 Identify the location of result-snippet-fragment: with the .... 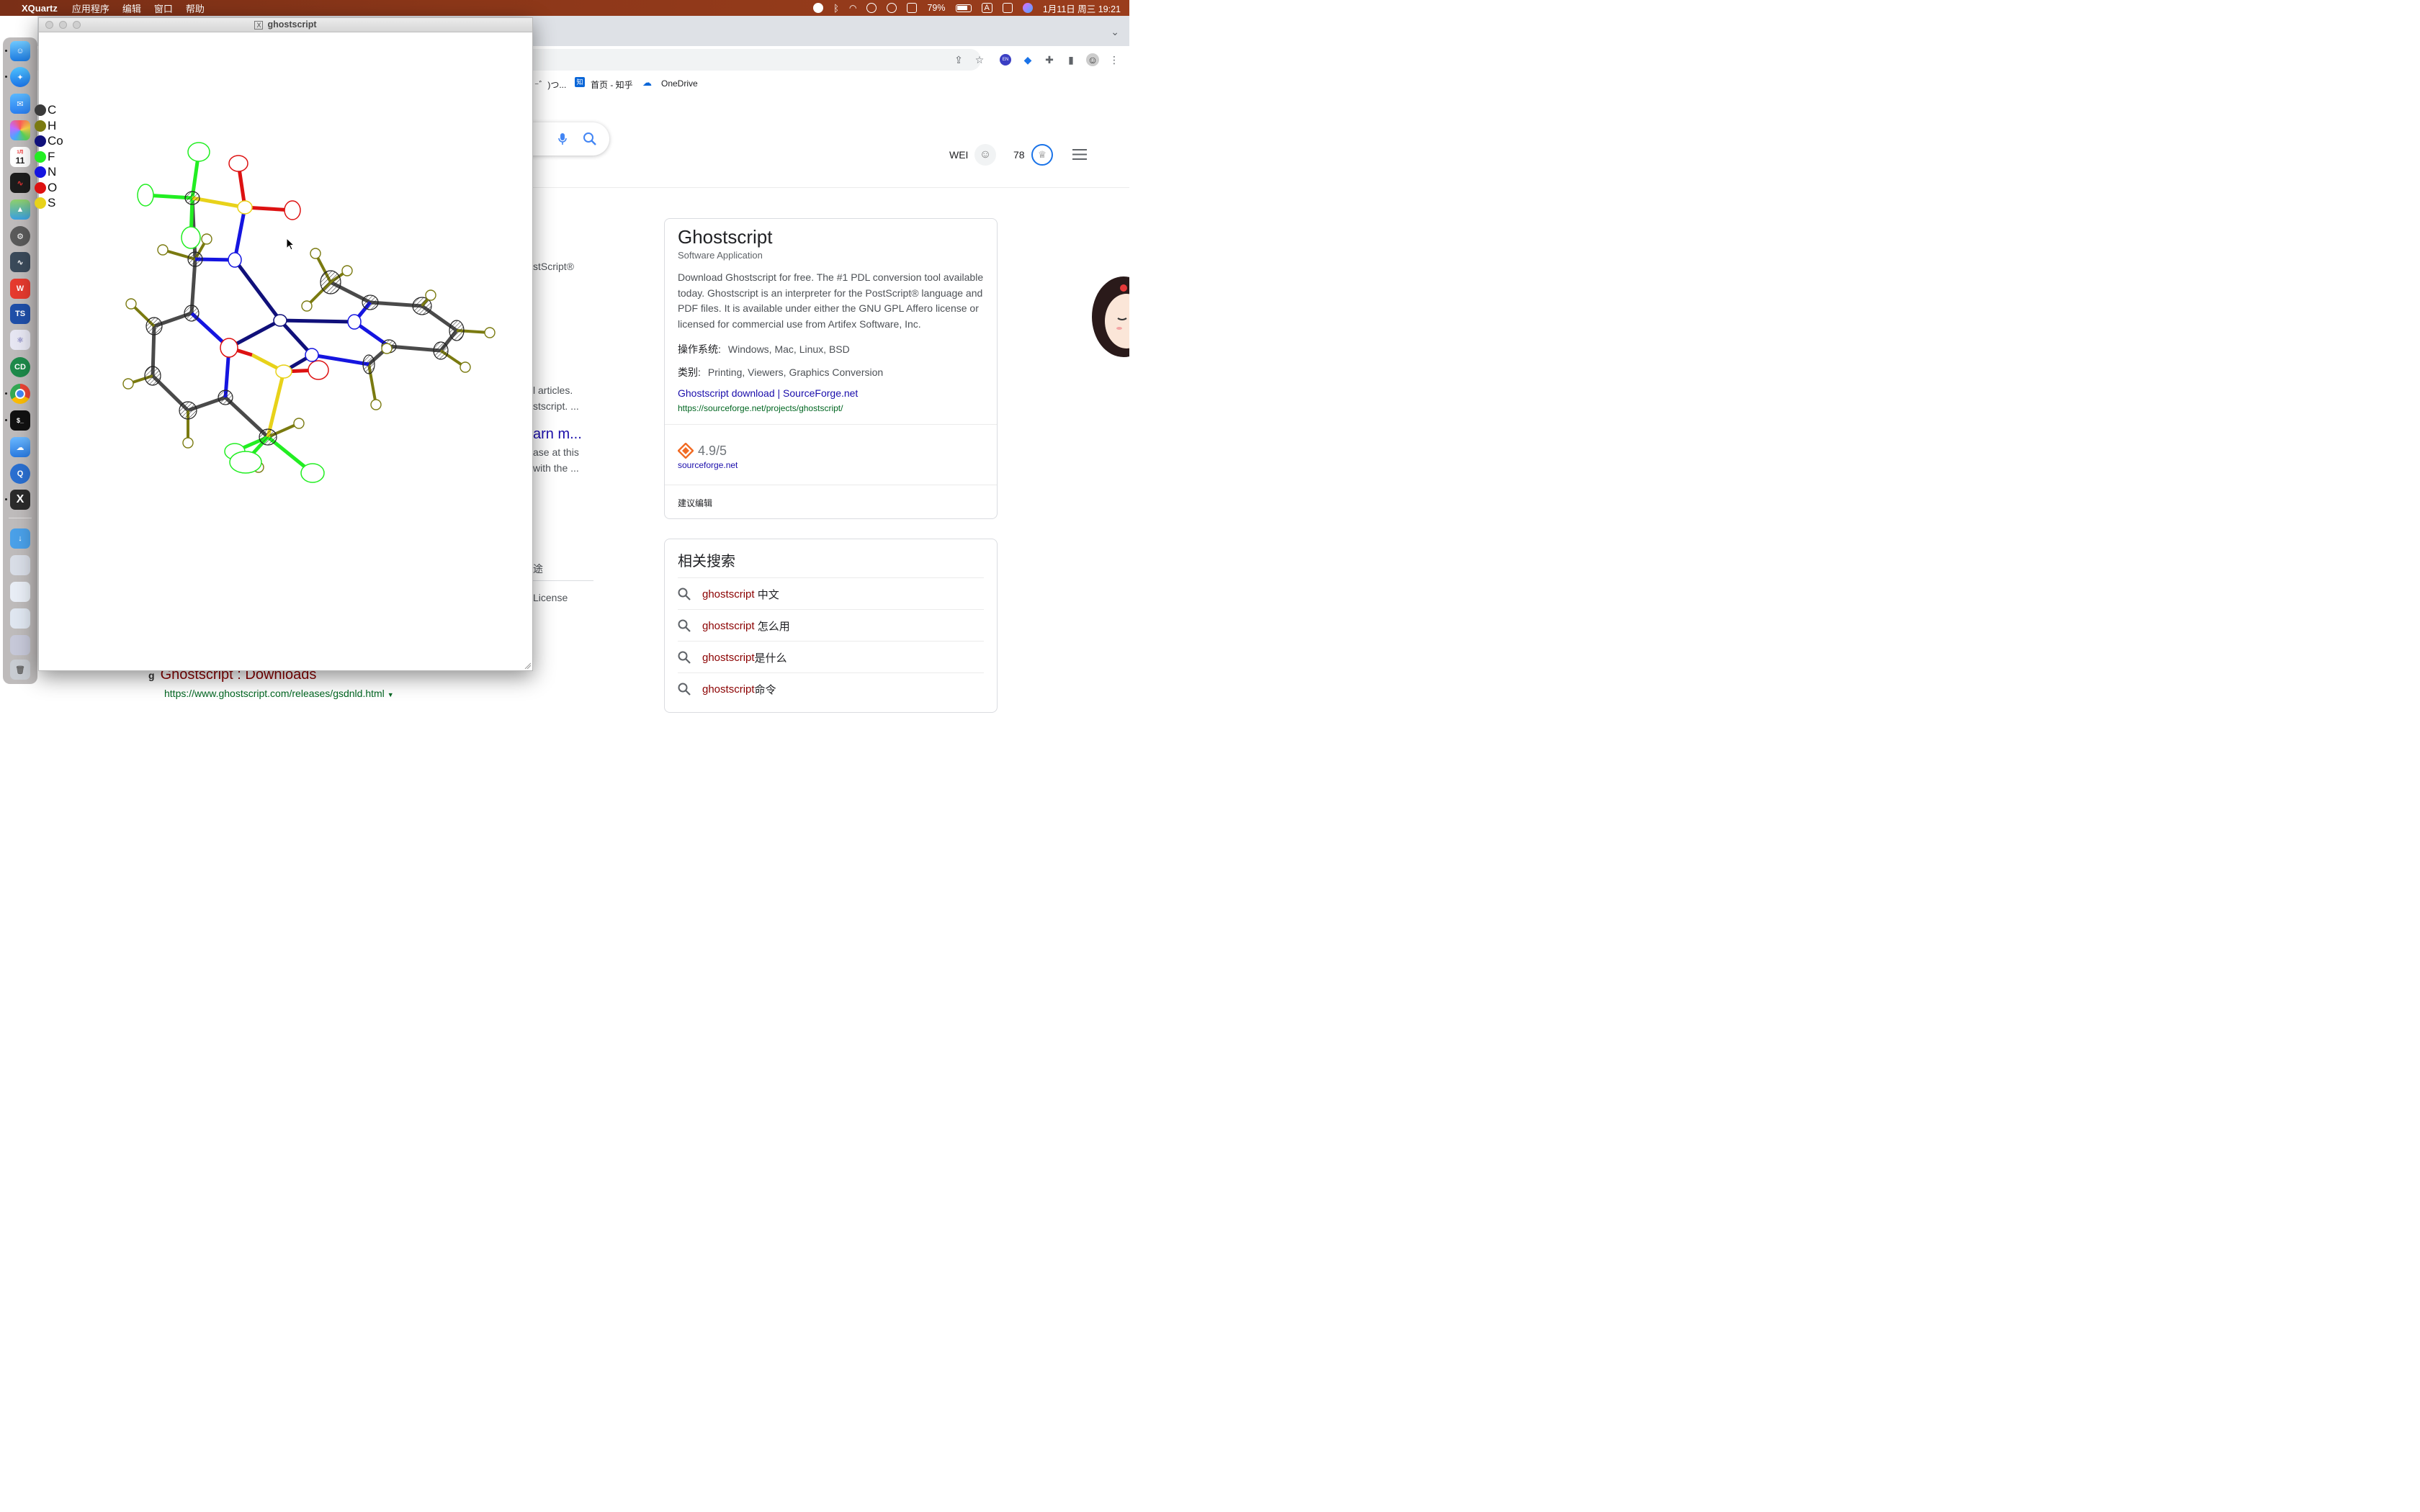
(556, 468).